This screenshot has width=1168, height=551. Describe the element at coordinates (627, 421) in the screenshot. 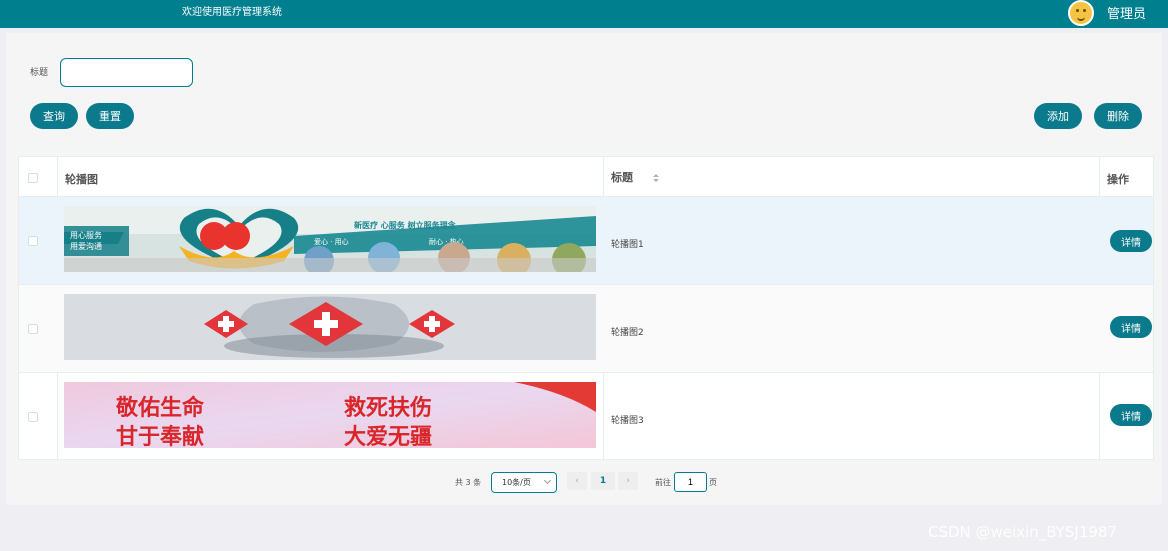

I see `row-title: 轮播图3` at that location.